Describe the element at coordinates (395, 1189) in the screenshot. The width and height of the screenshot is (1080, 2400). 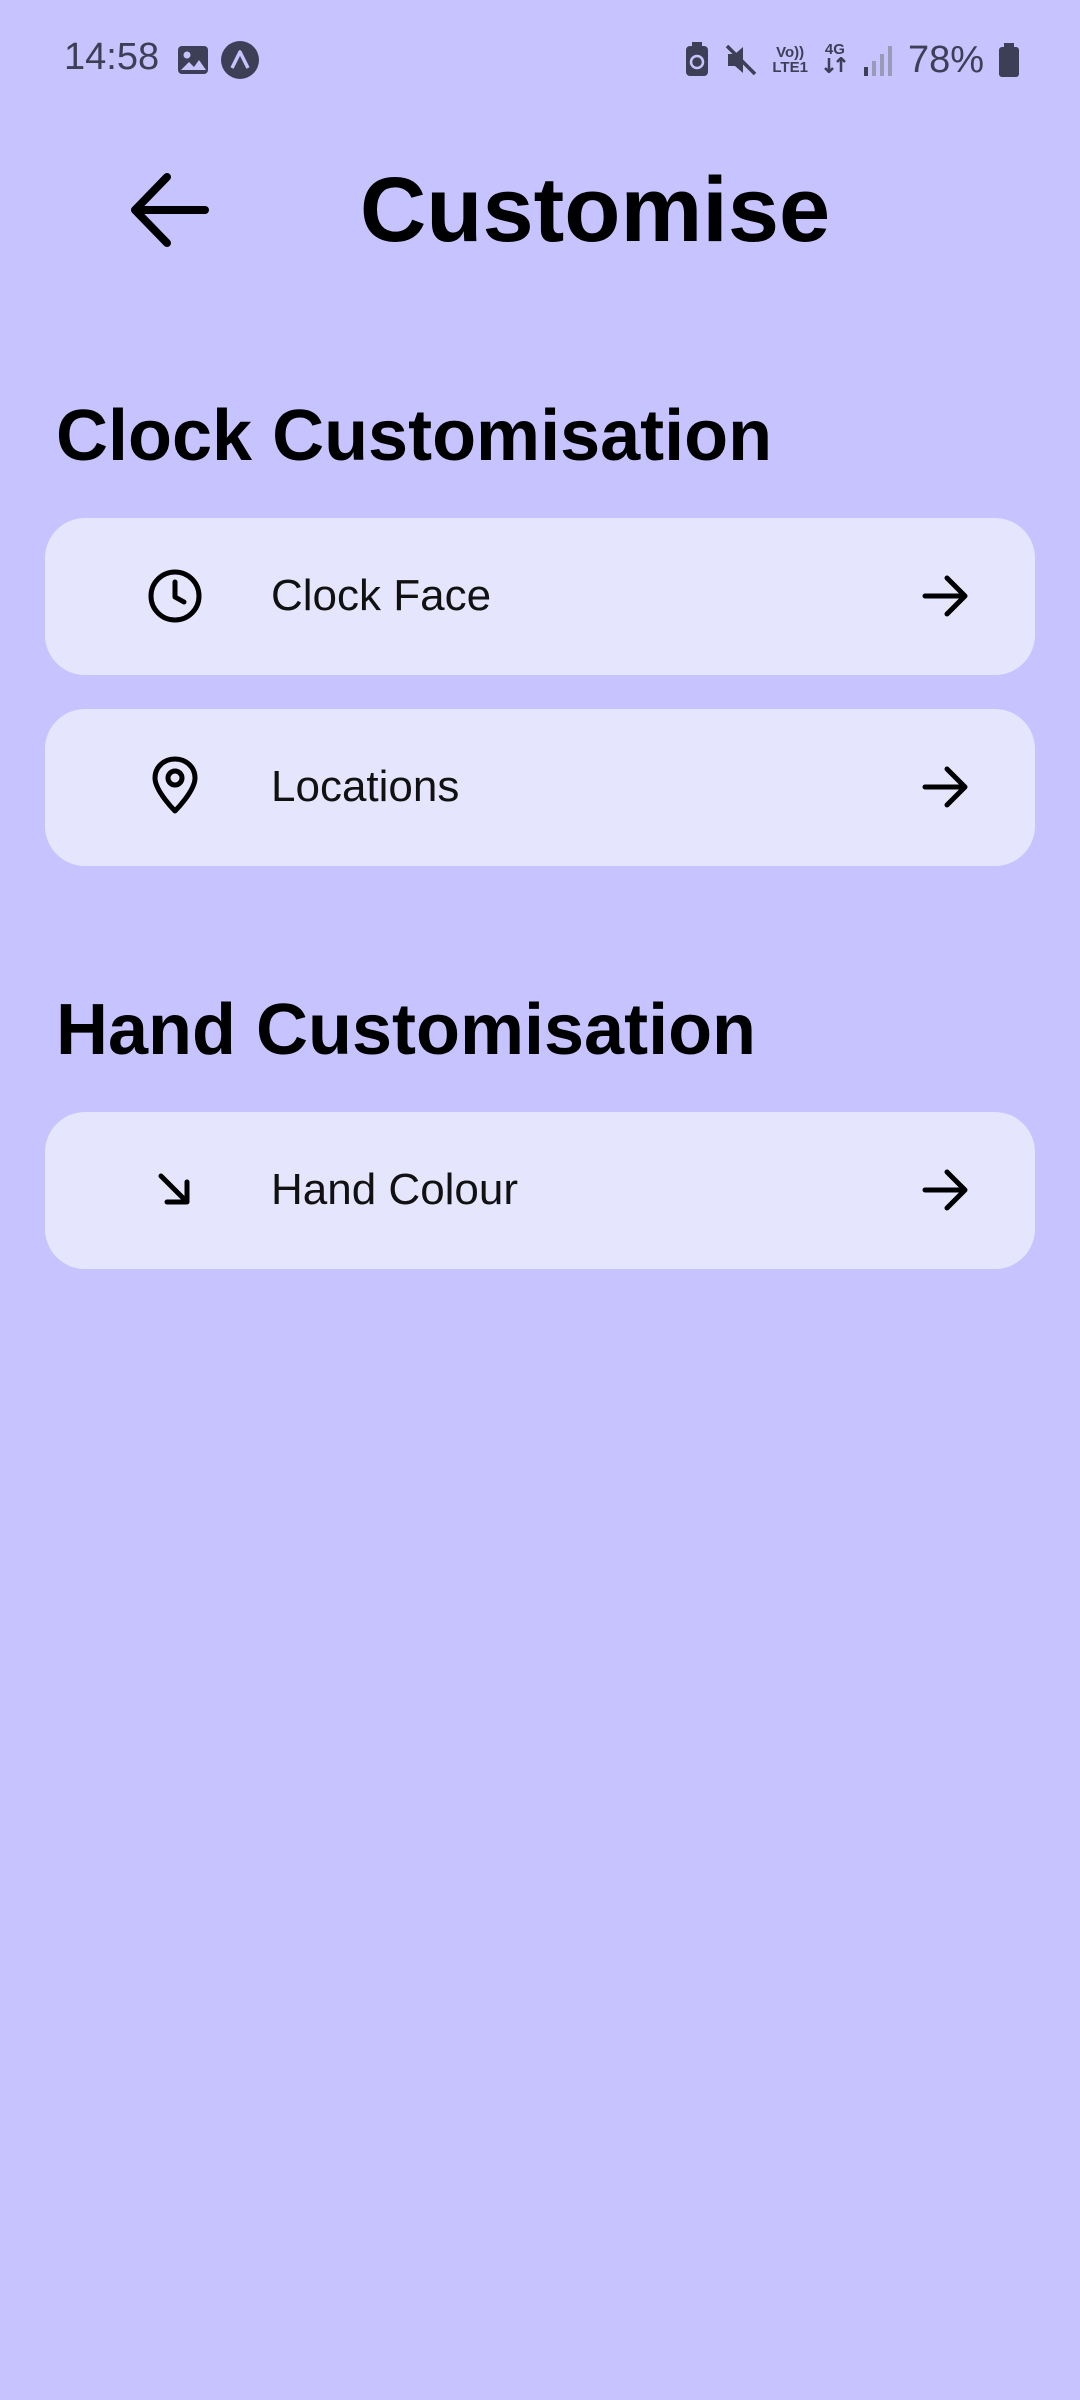
I see `menu-item-label: Hand Colour` at that location.